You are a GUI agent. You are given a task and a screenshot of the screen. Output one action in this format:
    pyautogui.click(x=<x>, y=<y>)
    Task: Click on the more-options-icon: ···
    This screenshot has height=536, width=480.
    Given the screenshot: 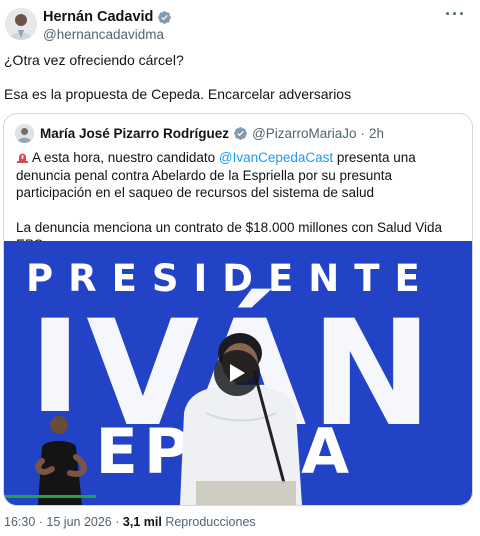 What is the action you would take?
    pyautogui.click(x=455, y=14)
    